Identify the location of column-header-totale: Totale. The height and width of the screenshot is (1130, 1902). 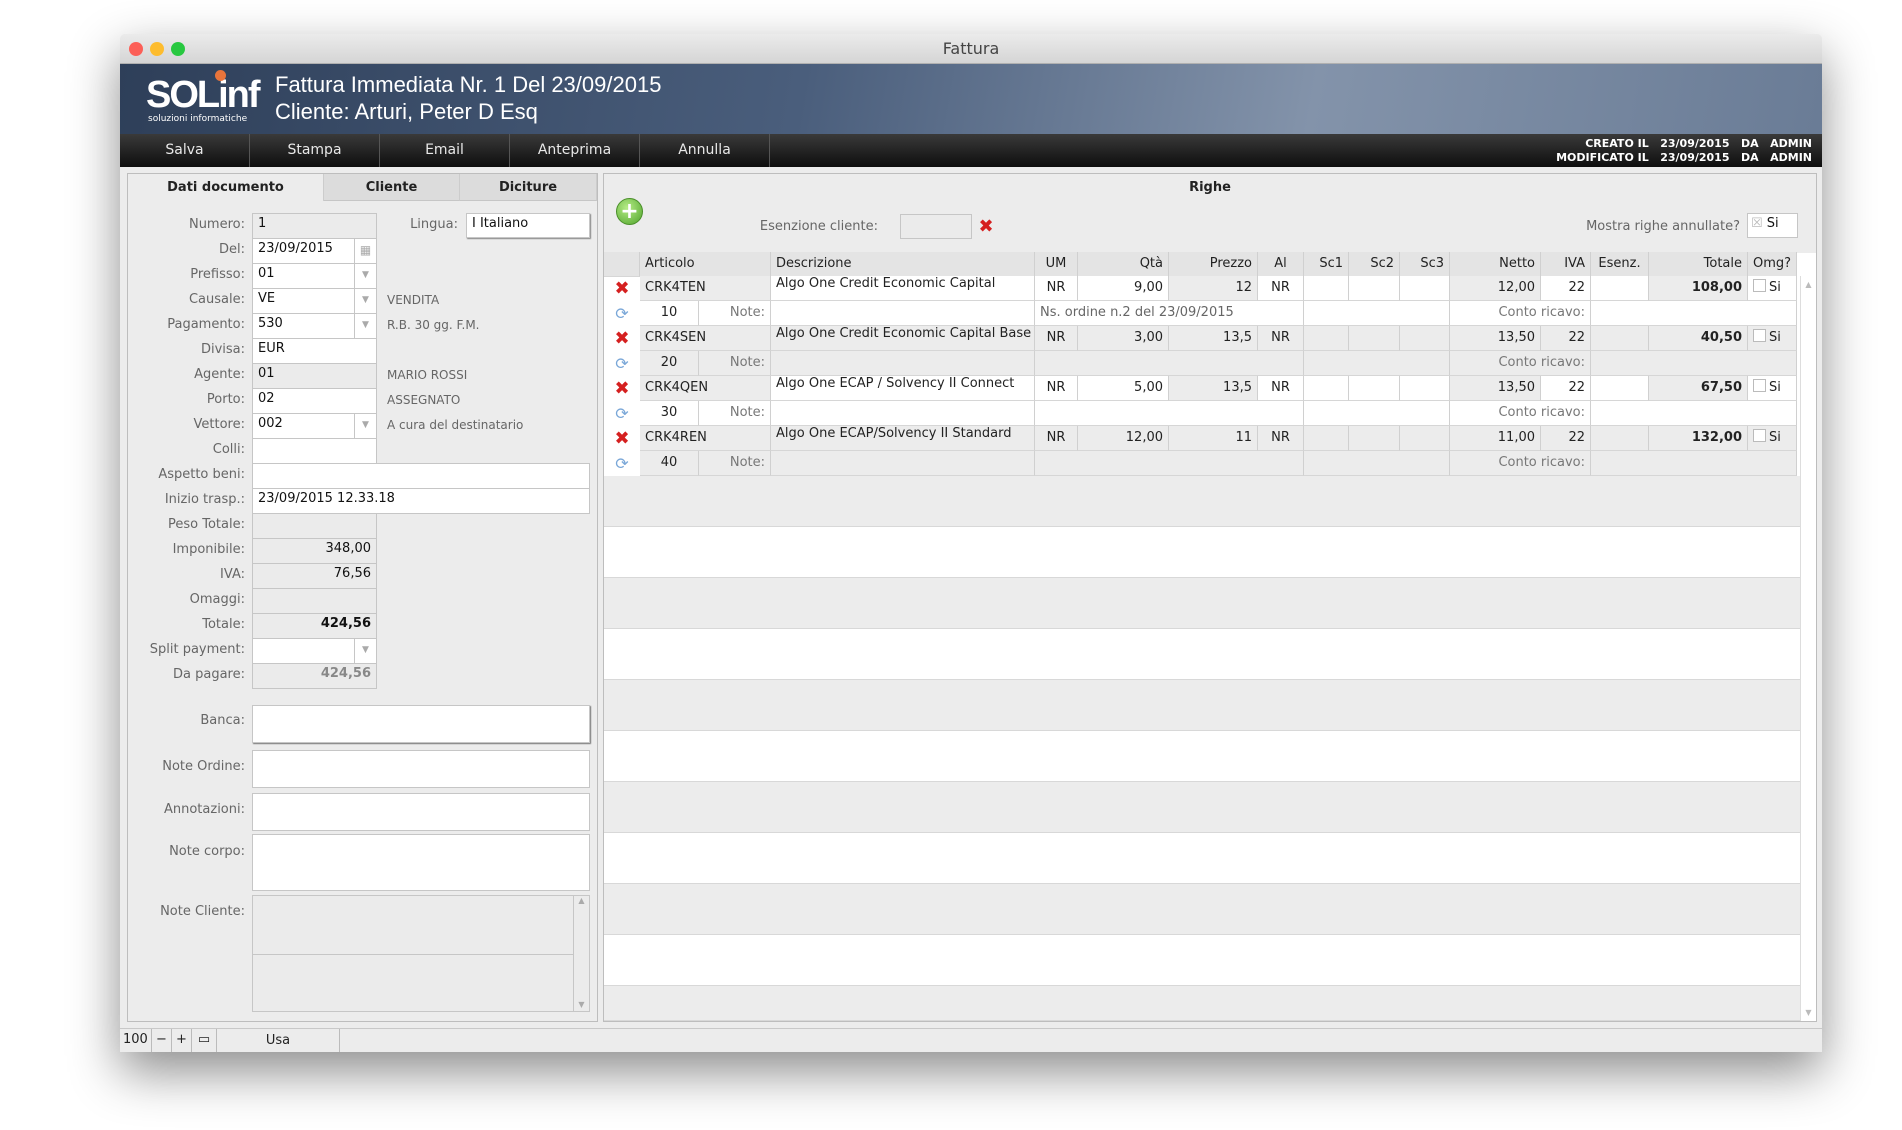
(1698, 264).